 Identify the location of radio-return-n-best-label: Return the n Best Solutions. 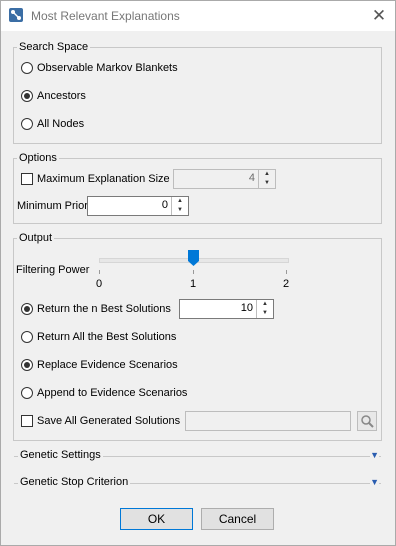
(104, 309).